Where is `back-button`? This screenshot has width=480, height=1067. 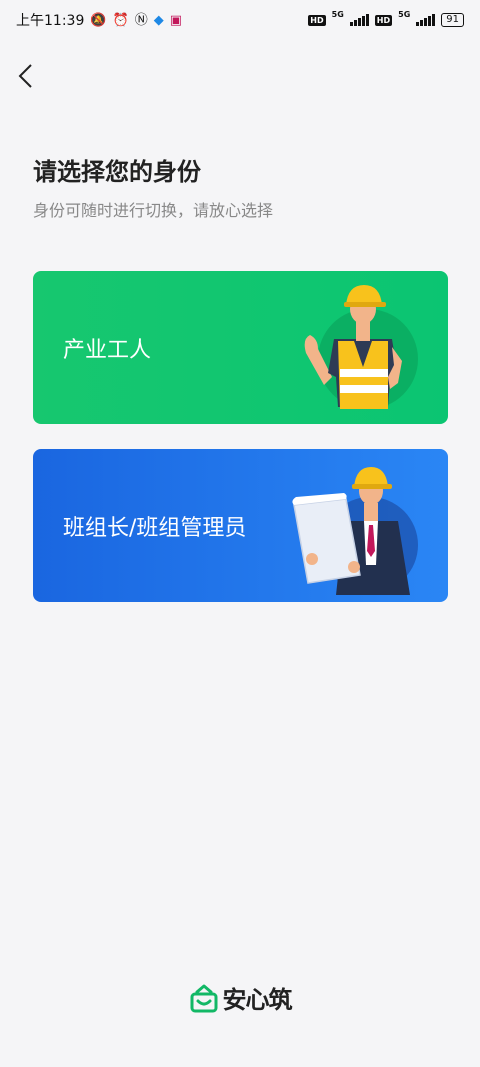 back-button is located at coordinates (25, 76).